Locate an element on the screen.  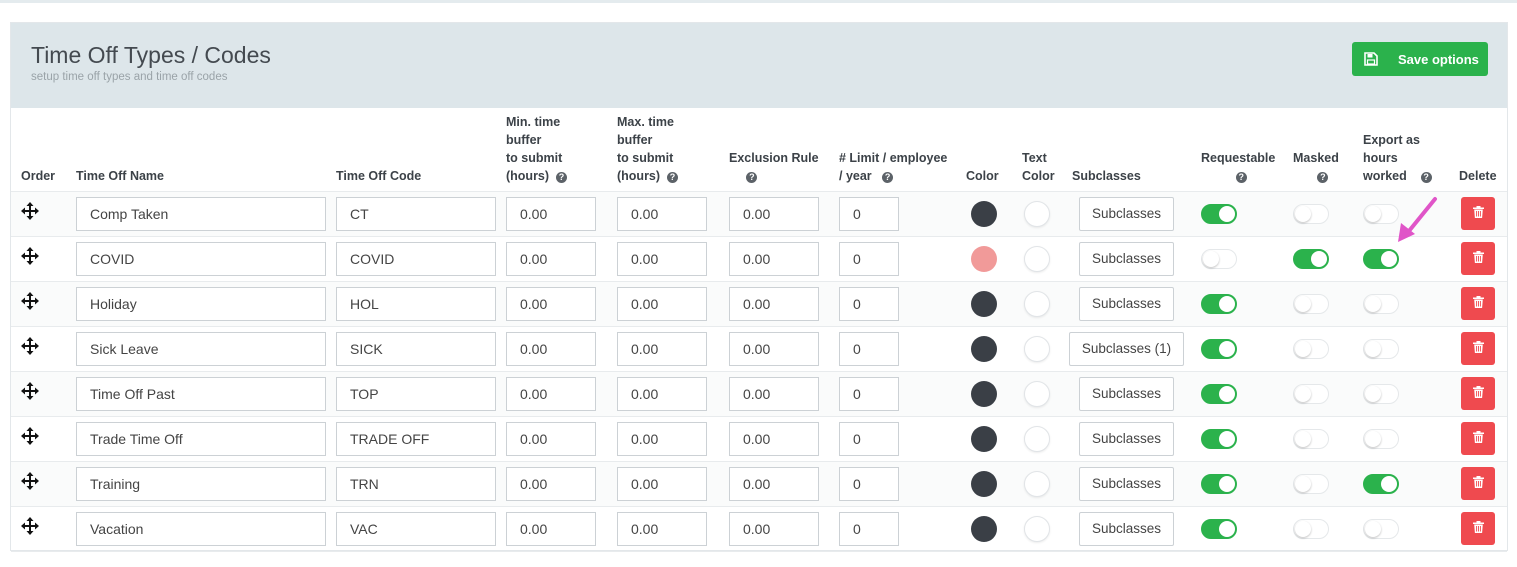
time-off-code-input: COVID is located at coordinates (416, 258).